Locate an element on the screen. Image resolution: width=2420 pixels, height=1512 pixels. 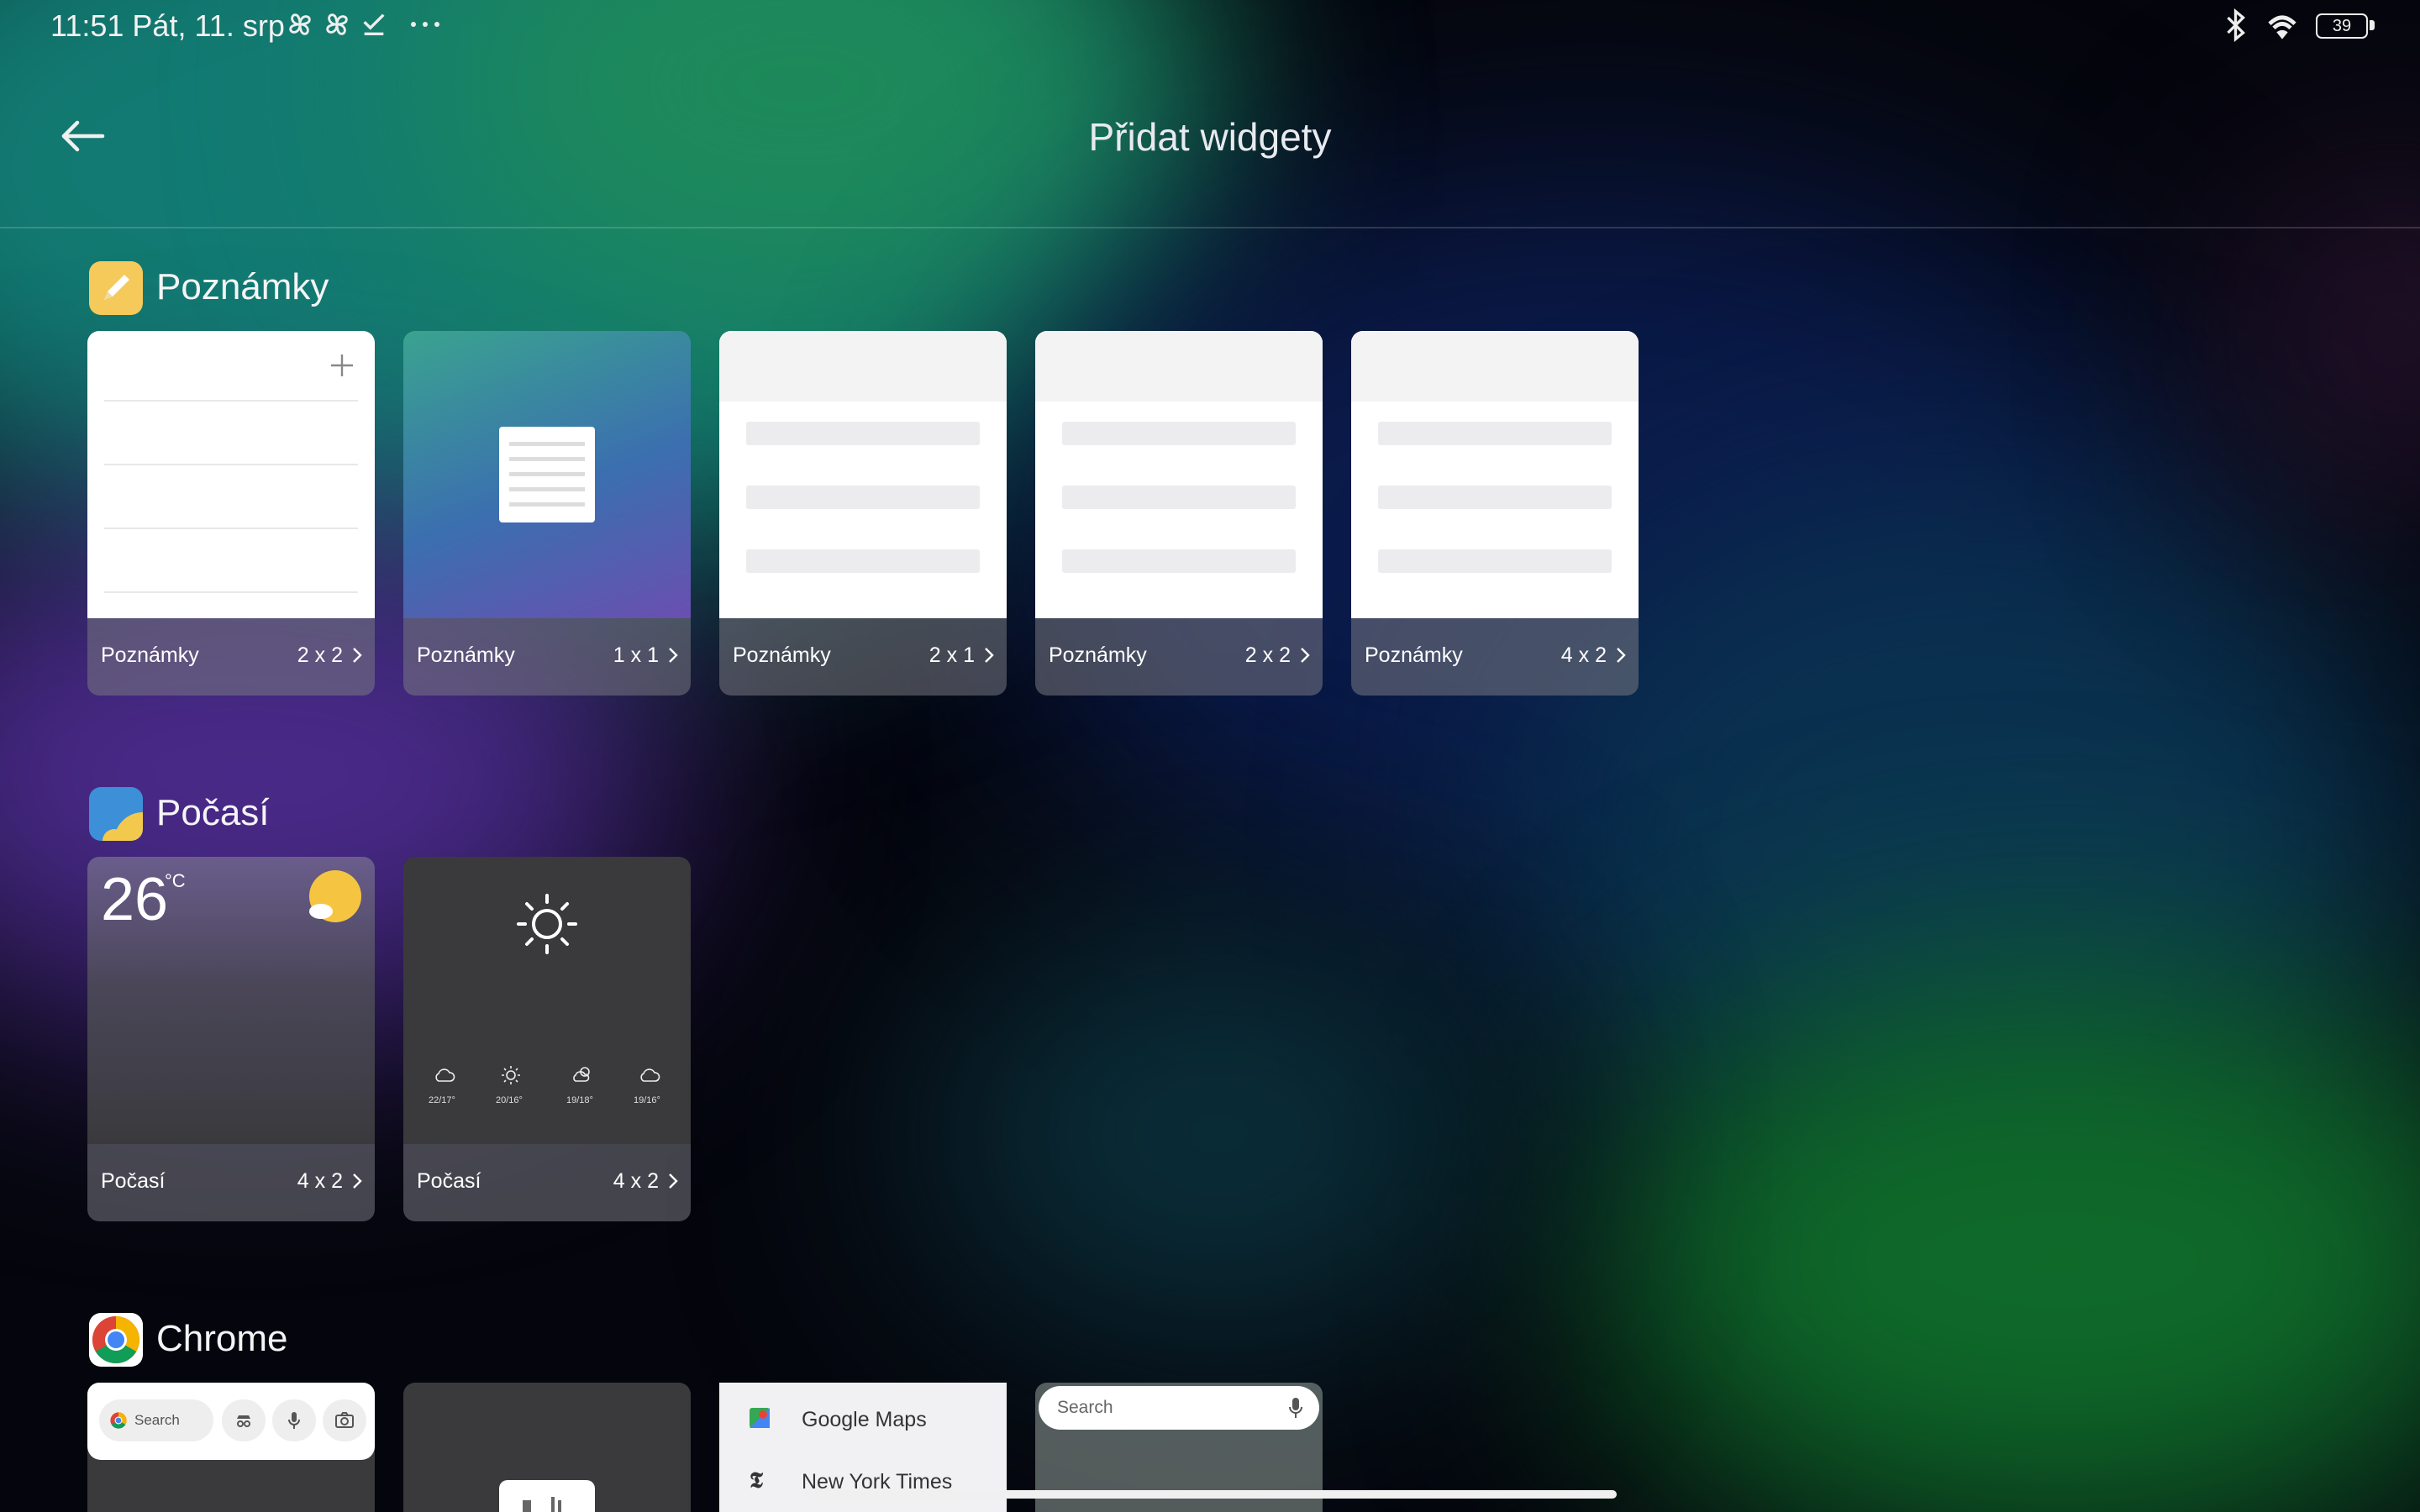
notes-pencil-icon is located at coordinates (116, 288).